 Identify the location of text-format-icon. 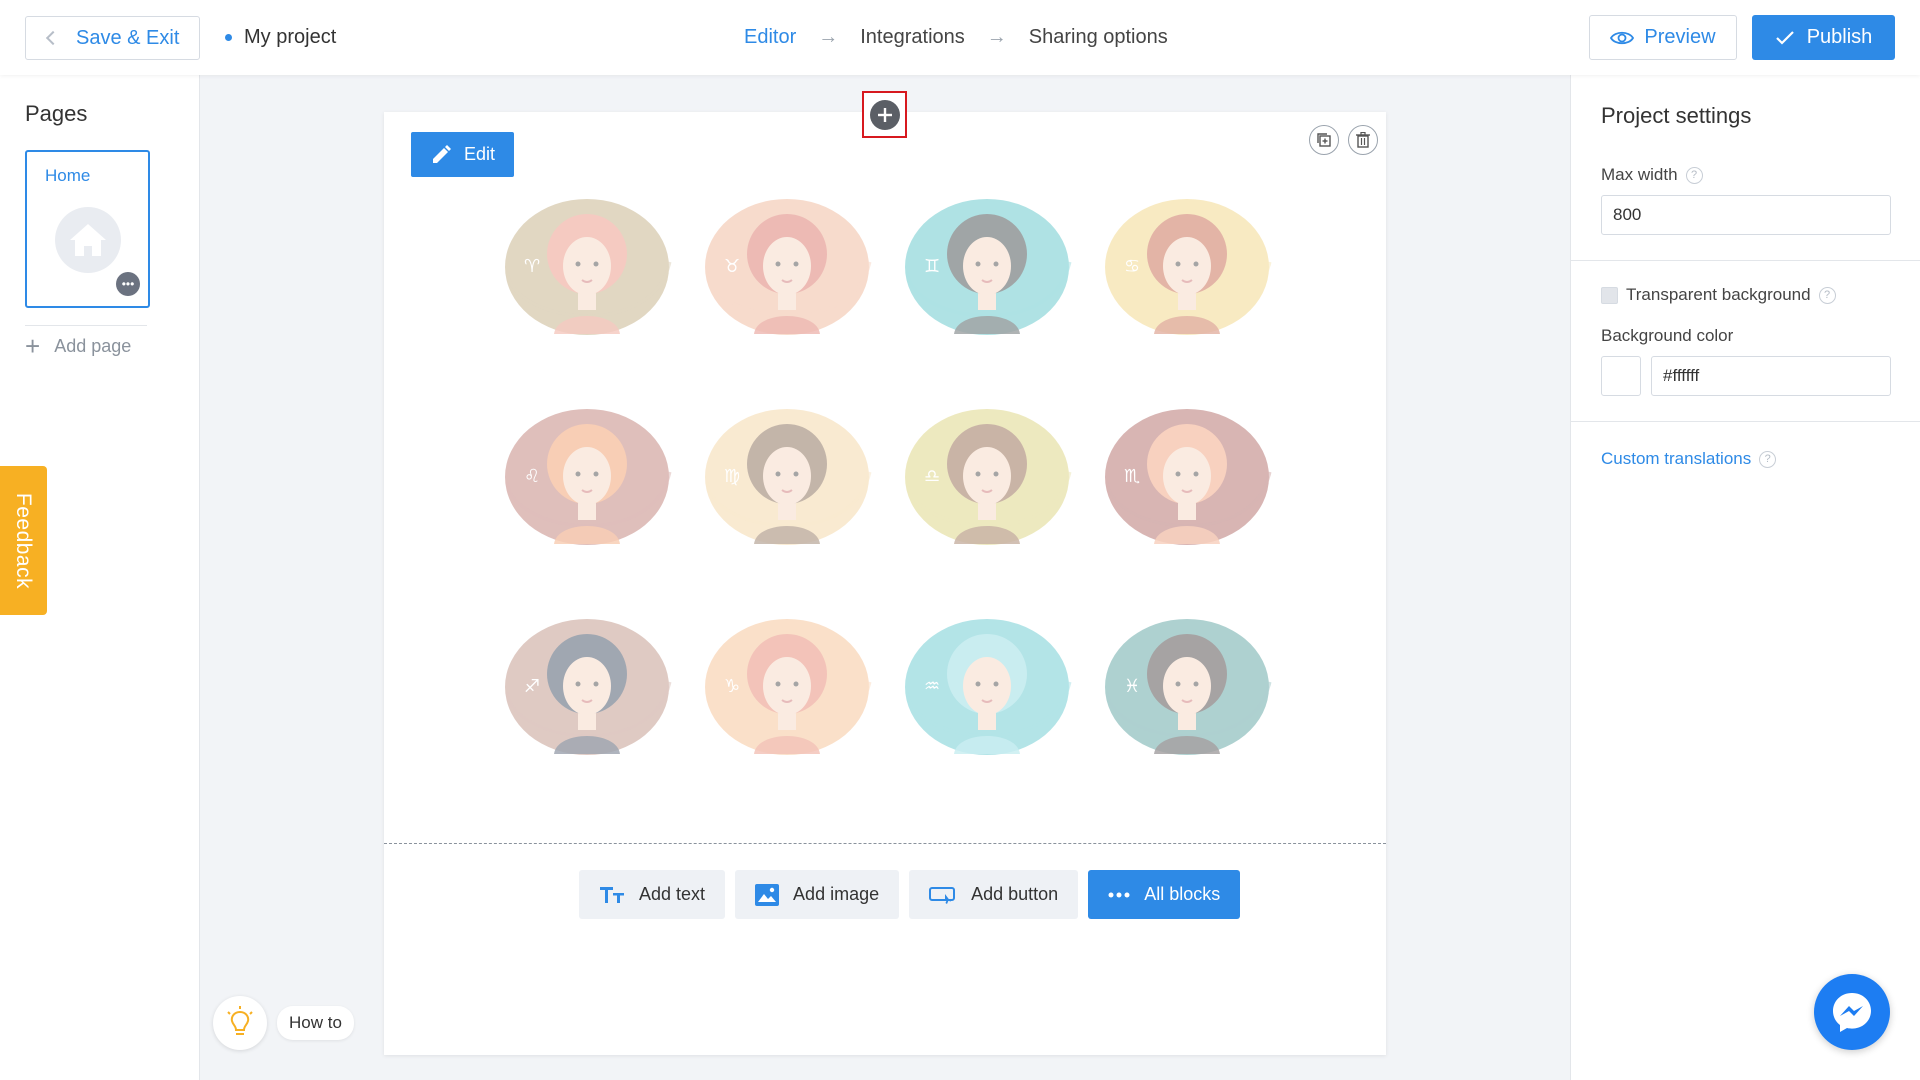
(612, 894).